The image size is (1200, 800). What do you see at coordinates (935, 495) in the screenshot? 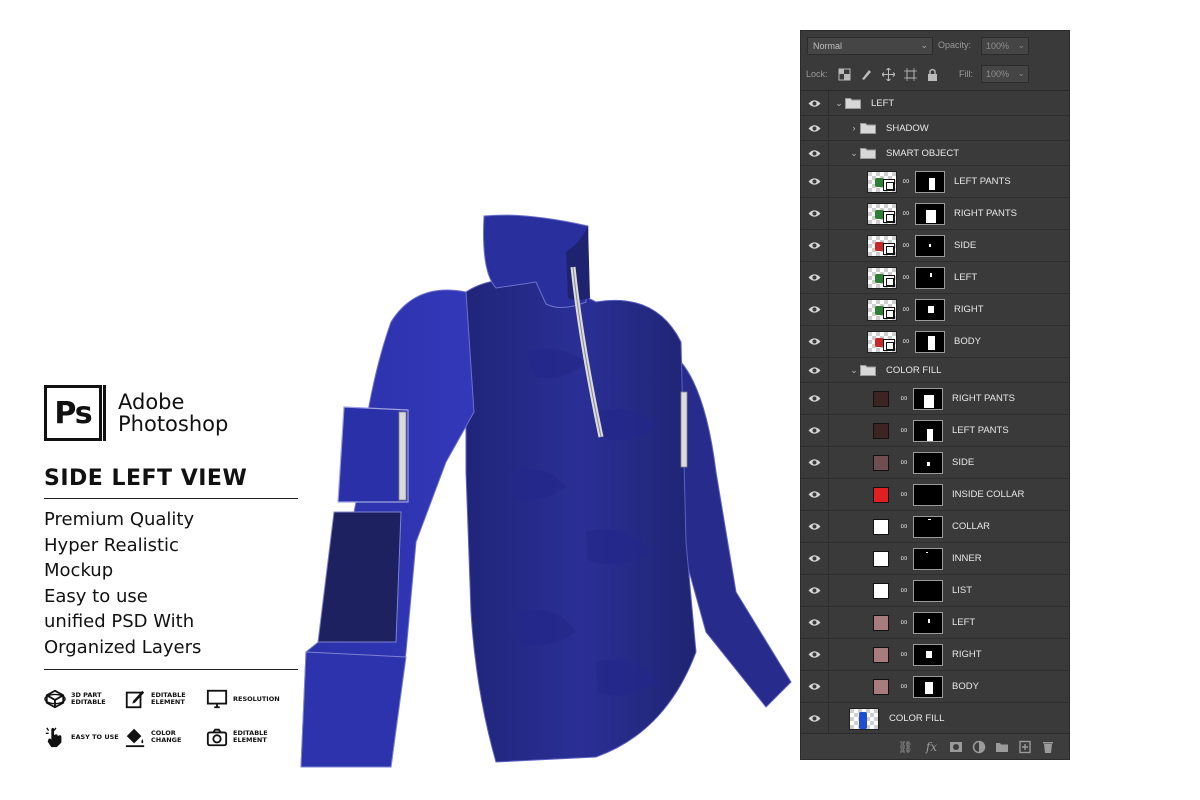
I see `layer-row: ∞ INSIDE COLLAR` at bounding box center [935, 495].